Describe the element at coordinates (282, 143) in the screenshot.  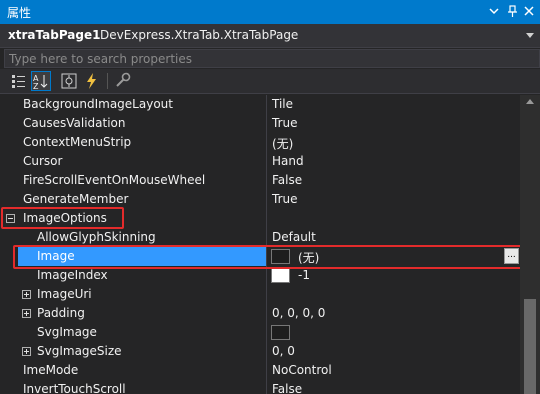
I see `property-value: (无)` at that location.